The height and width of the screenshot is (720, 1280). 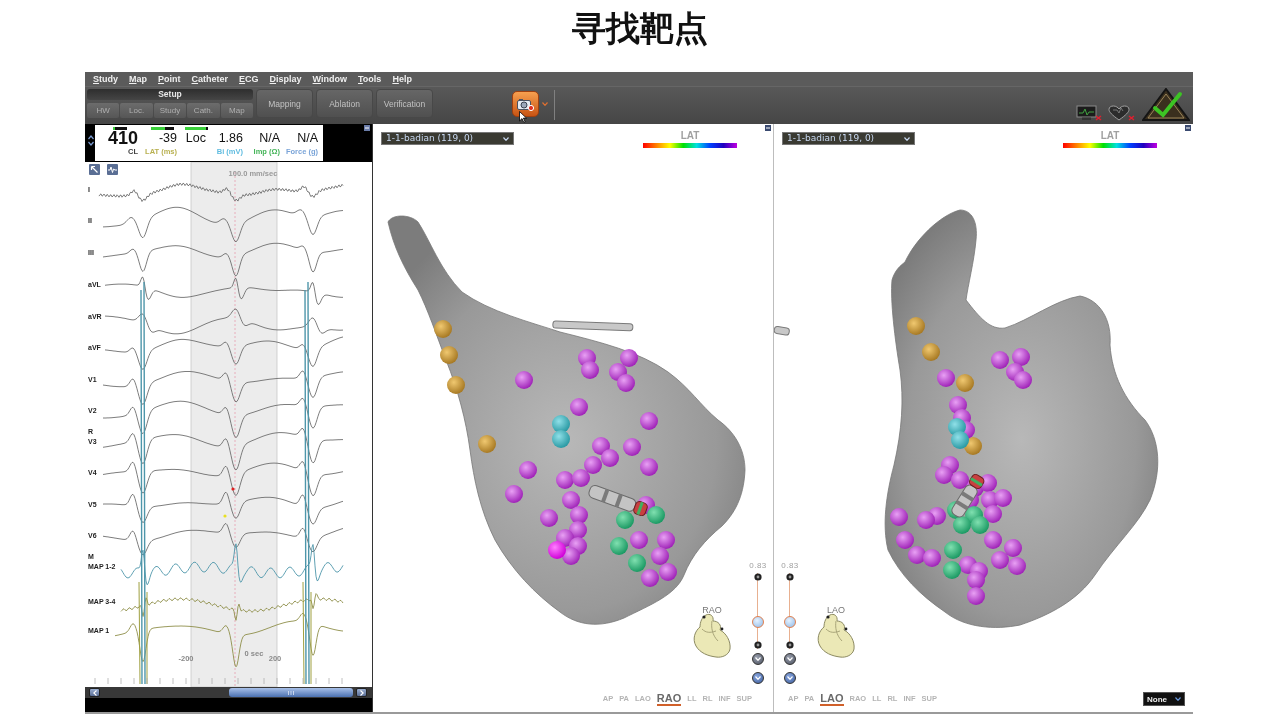 I want to click on readout-value: -39, so click(x=167, y=138).